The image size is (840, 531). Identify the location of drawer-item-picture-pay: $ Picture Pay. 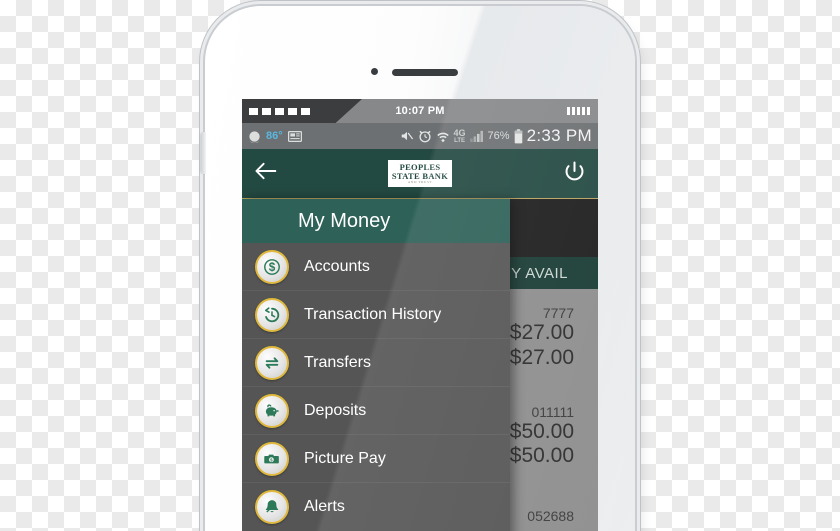
(376, 459).